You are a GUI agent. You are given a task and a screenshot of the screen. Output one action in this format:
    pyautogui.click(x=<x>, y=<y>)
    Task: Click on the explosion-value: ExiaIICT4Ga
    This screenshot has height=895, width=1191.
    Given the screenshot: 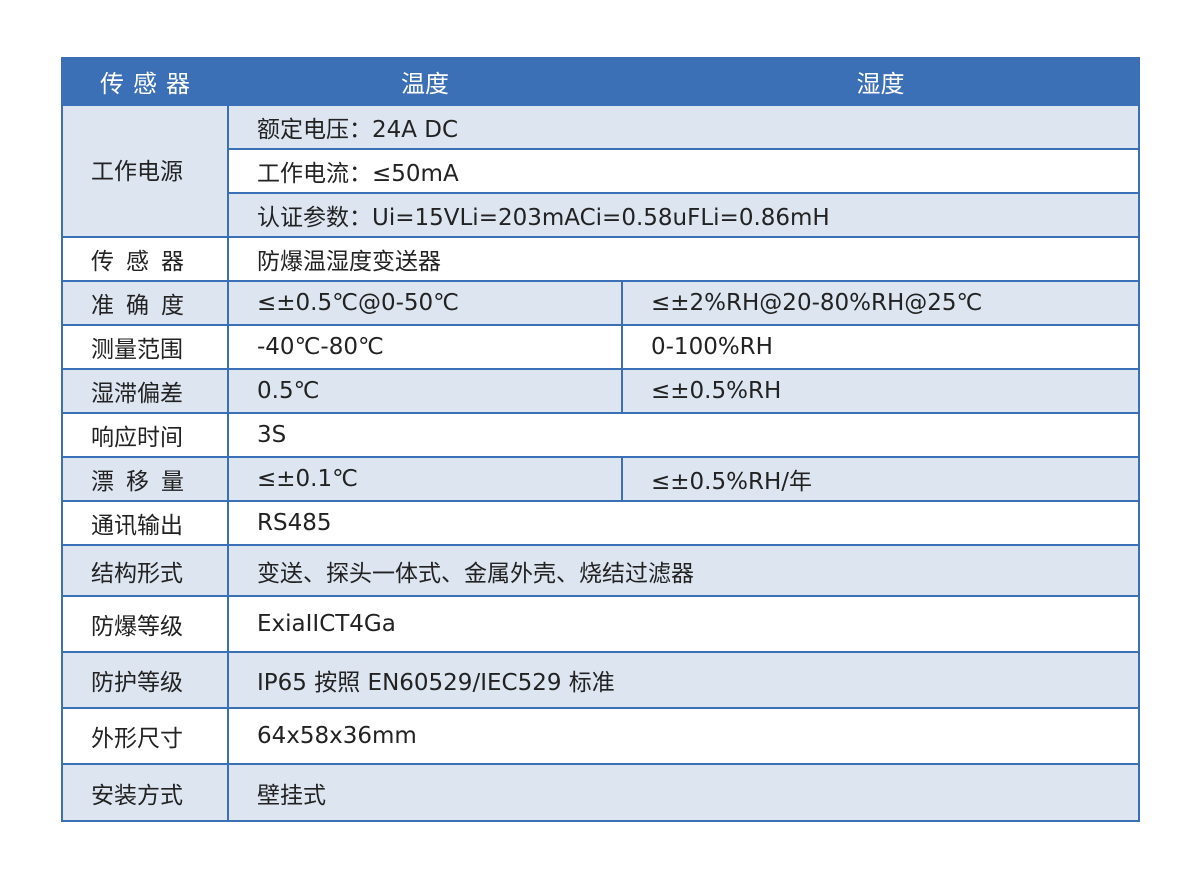 What is the action you would take?
    pyautogui.click(x=683, y=624)
    